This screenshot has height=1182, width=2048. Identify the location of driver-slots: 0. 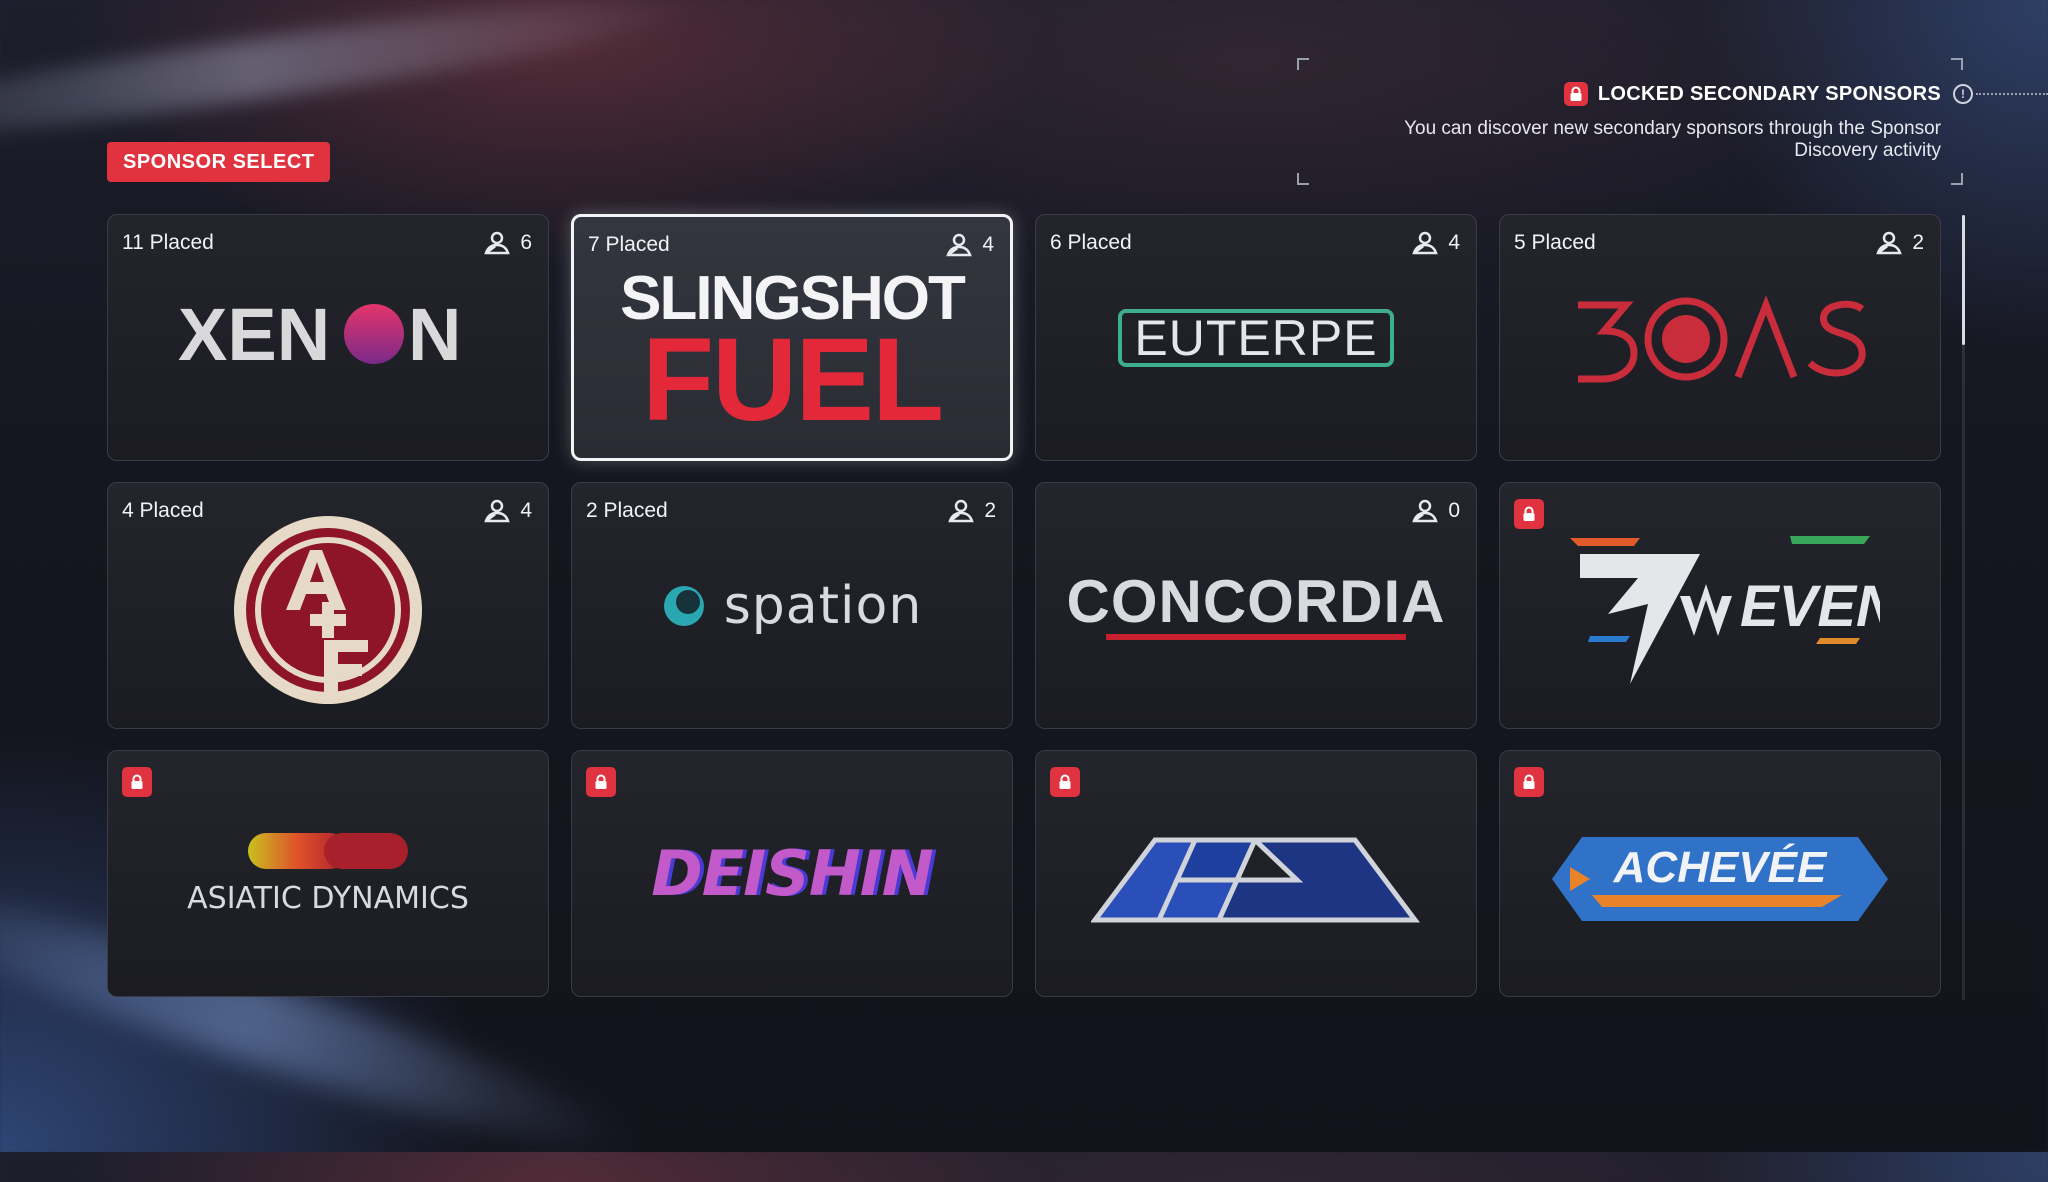
(1436, 511).